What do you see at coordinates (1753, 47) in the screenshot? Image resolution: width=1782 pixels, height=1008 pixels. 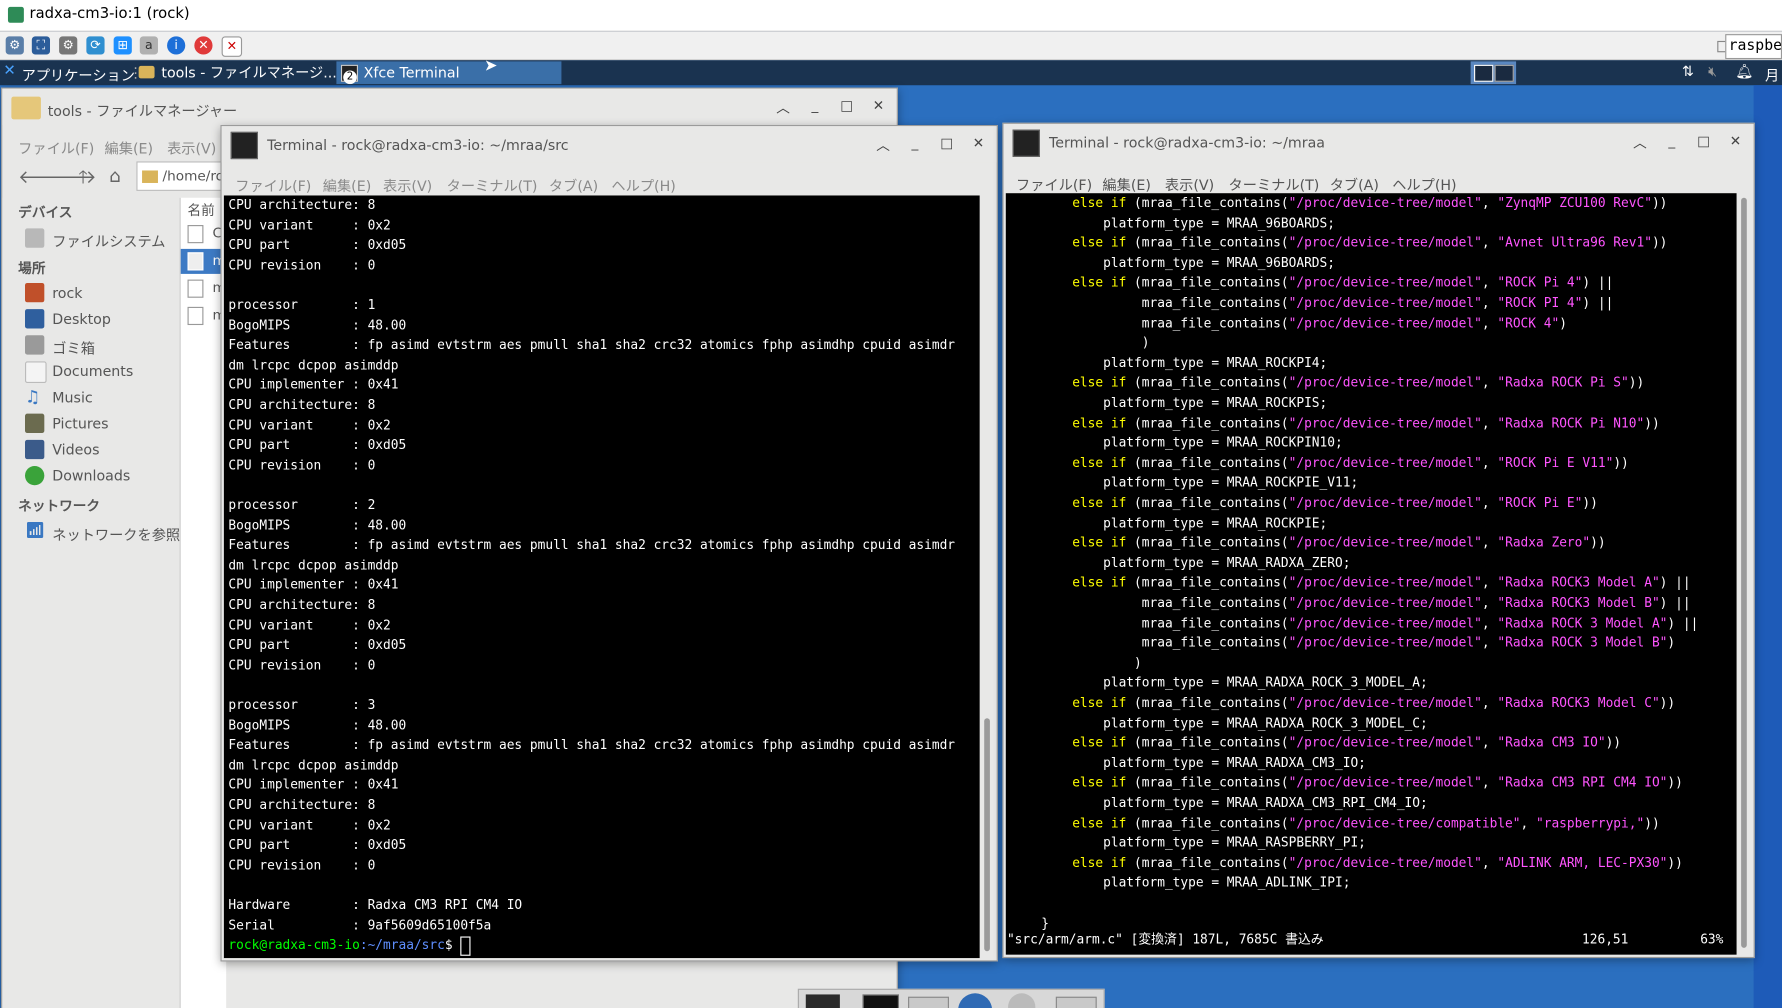 I see `search-input: raspbe` at bounding box center [1753, 47].